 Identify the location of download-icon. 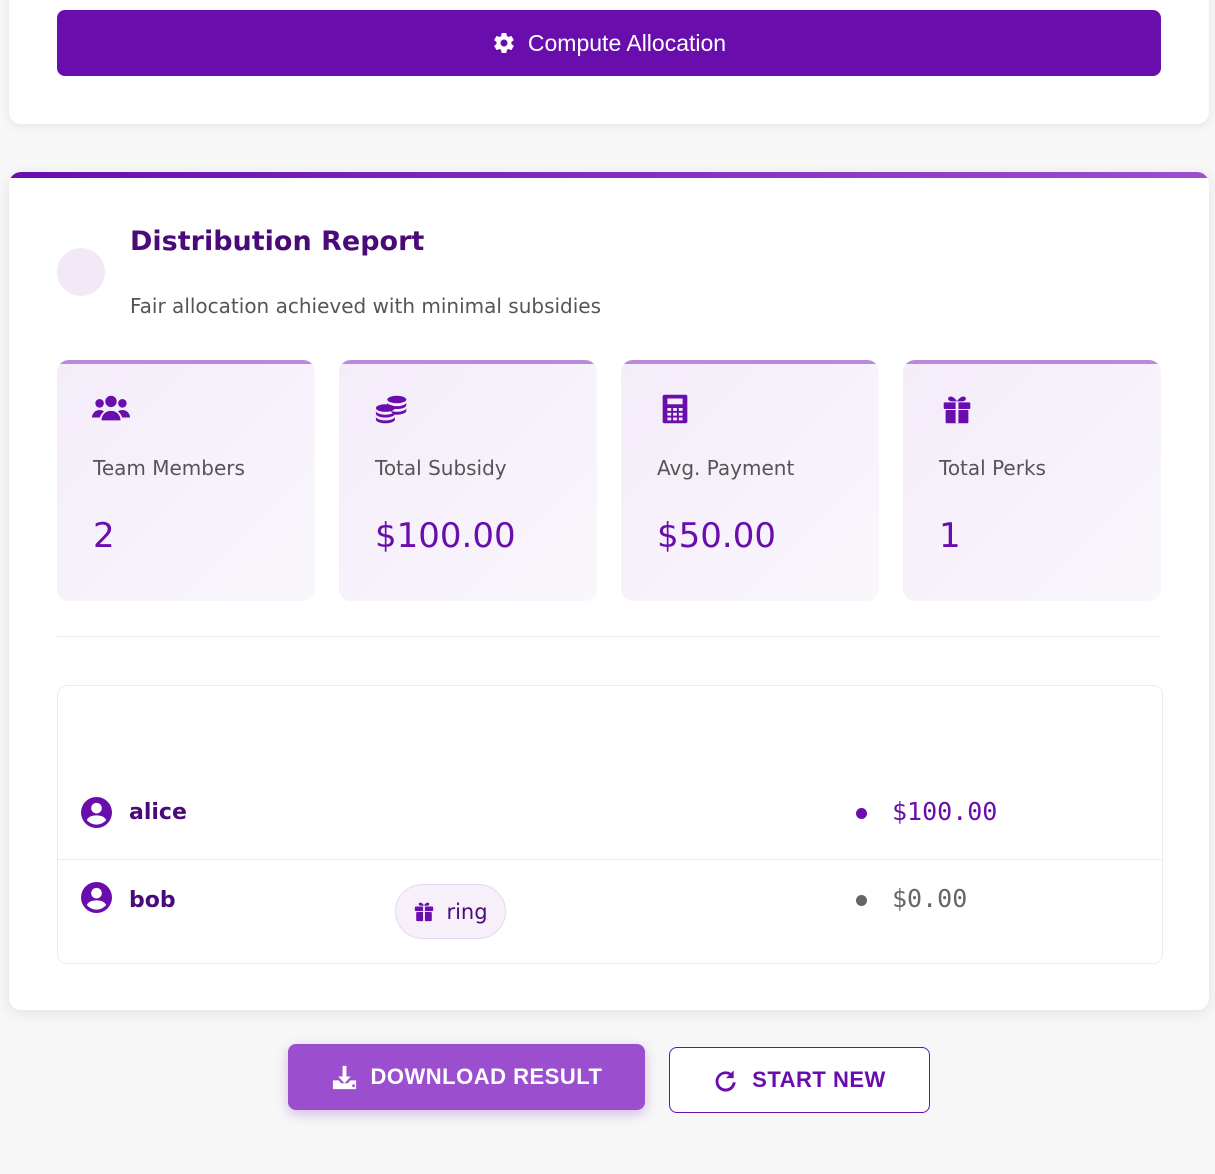
(344, 1077).